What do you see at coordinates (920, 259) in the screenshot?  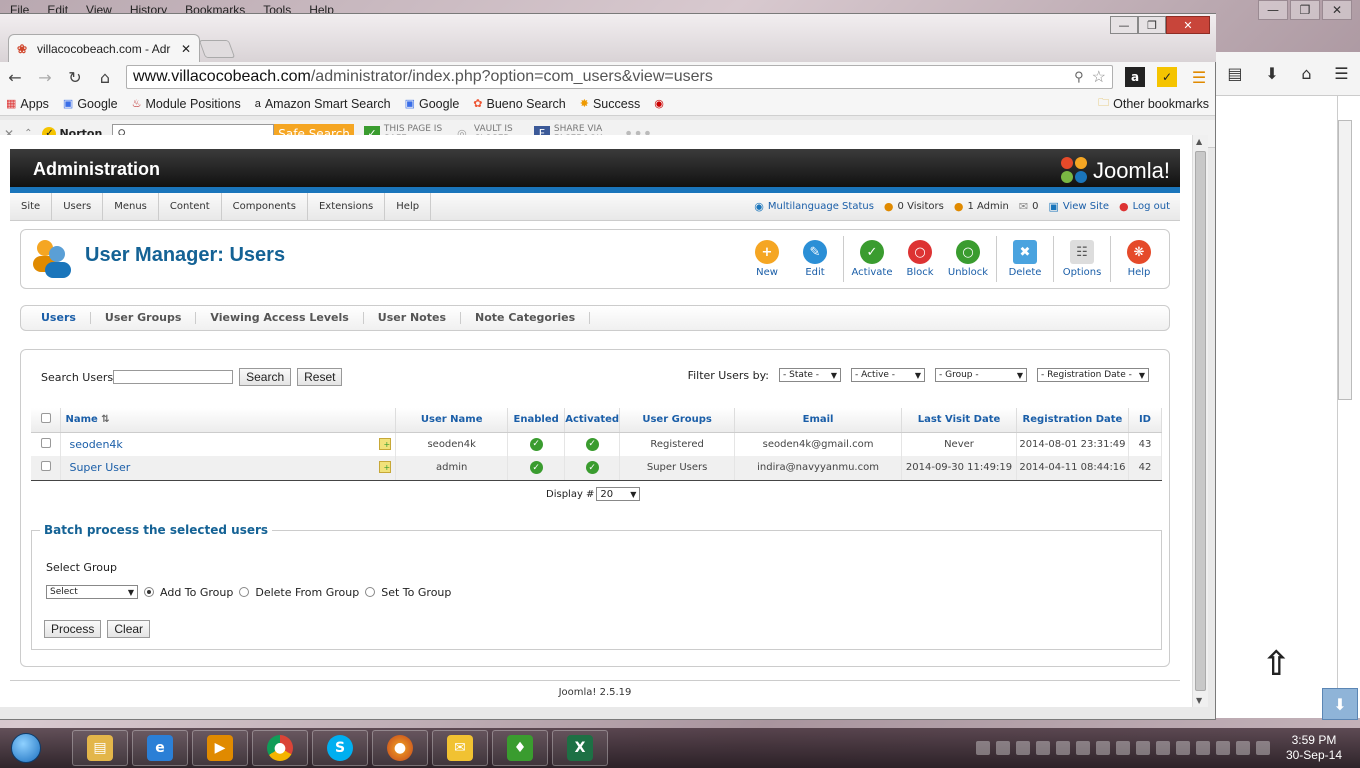 I see `block-button: ○ Block` at bounding box center [920, 259].